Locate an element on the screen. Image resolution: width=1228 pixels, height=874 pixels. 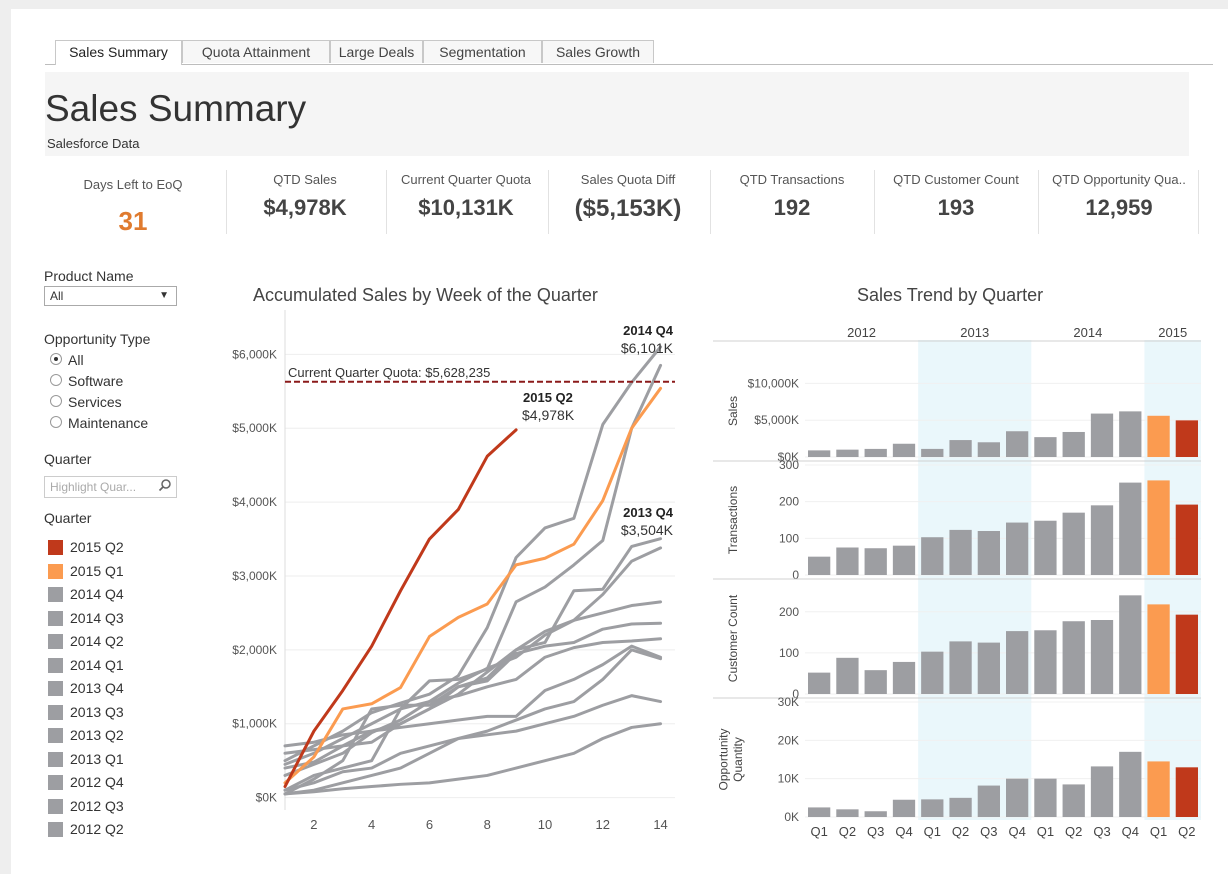
page-subtitle: Salesforce Data is located at coordinates (93, 143).